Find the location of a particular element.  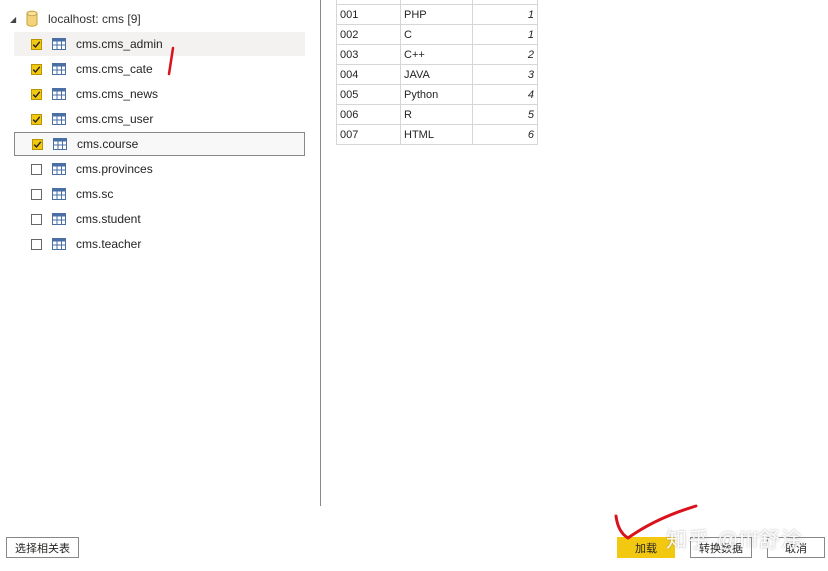

table-cell: C is located at coordinates (436, 34).